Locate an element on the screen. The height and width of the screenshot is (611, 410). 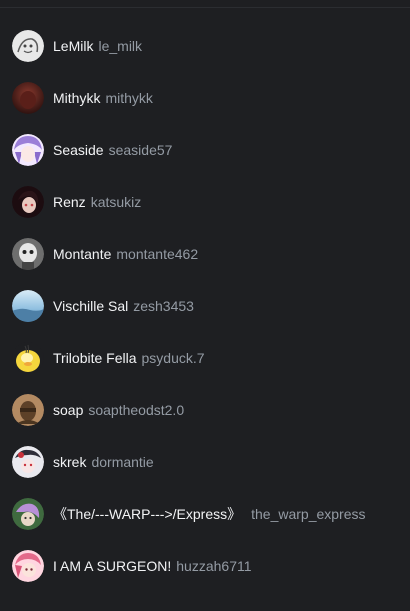
member-display-name: soap is located at coordinates (68, 410).